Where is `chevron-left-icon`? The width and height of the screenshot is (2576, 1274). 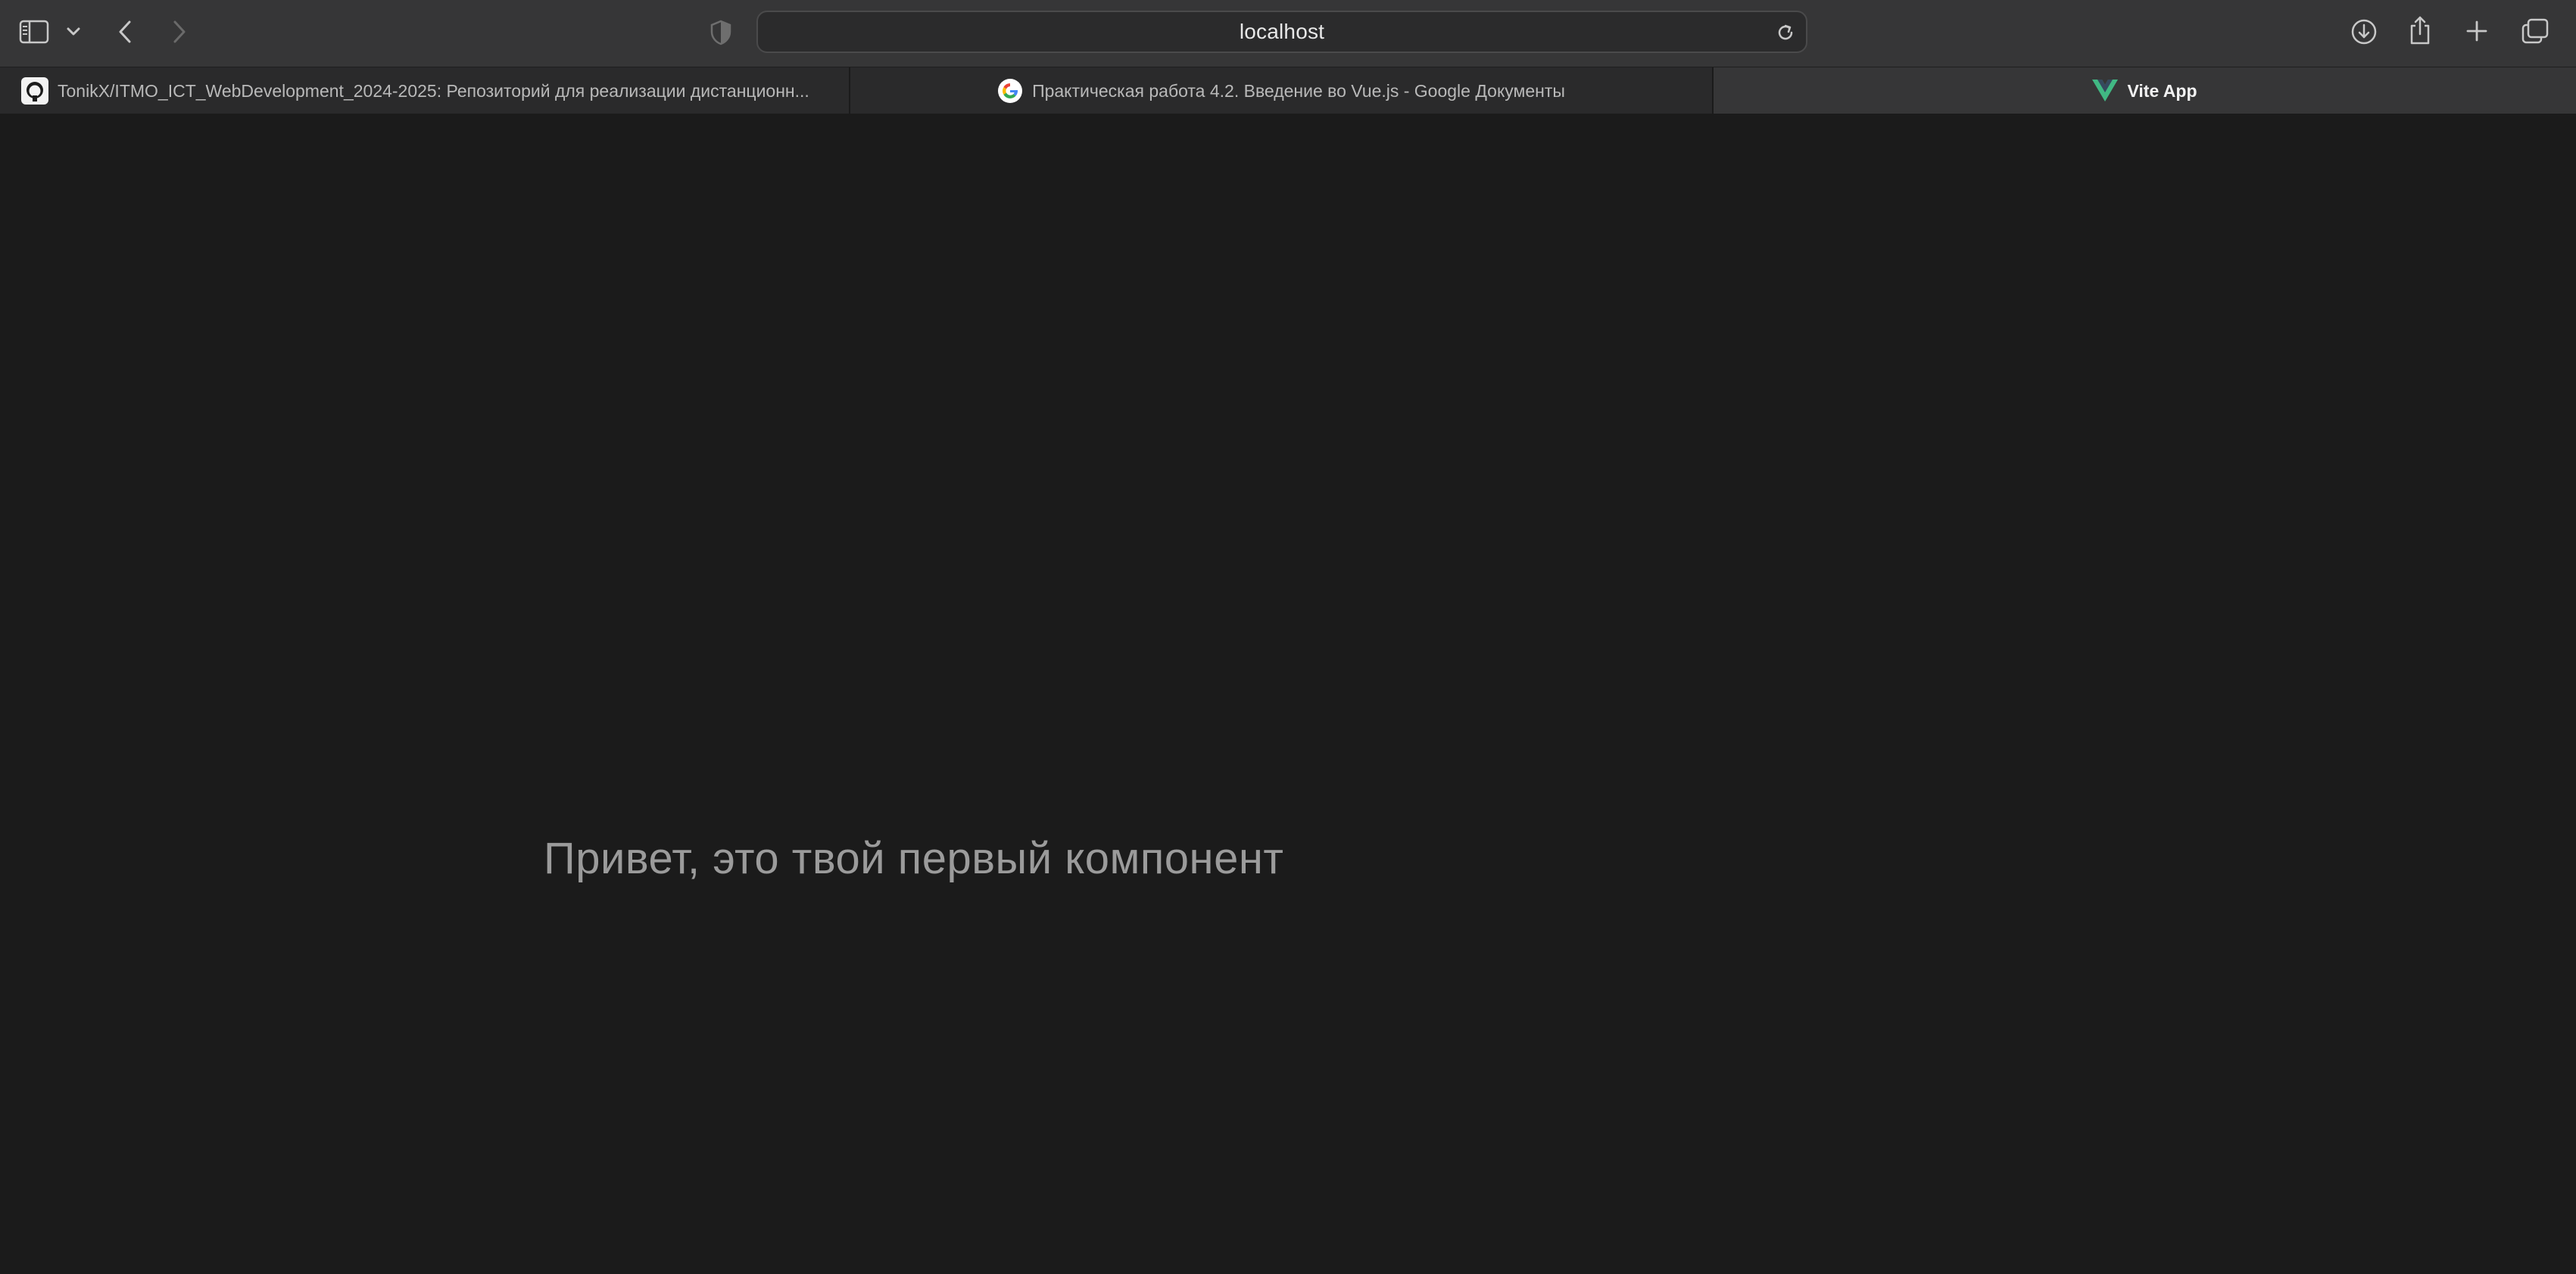 chevron-left-icon is located at coordinates (125, 31).